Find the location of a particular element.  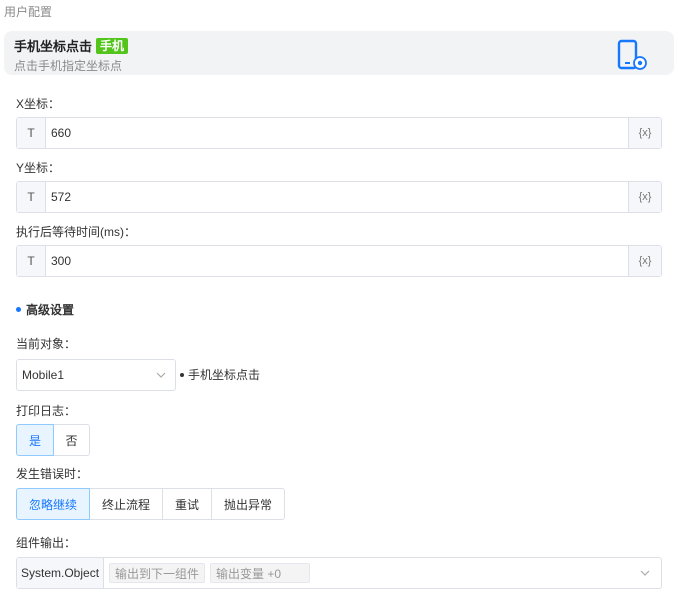

x-coordinate-input: 660 is located at coordinates (337, 133).